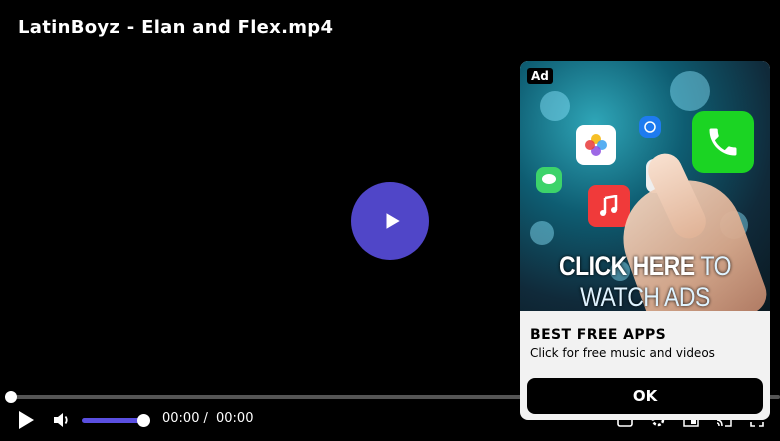  I want to click on ad-description: Click for free music and videos, so click(622, 353).